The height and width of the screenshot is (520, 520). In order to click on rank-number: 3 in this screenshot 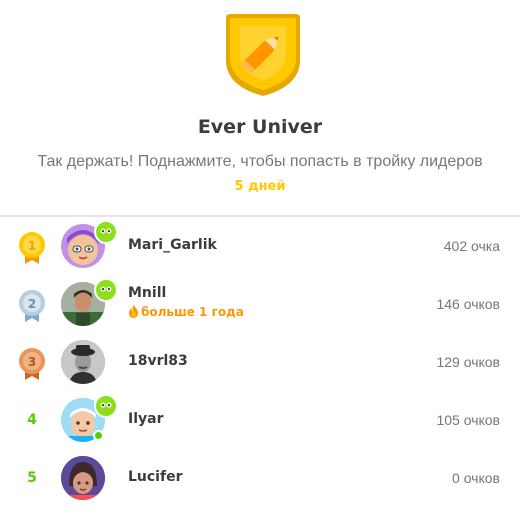, I will do `click(32, 362)`.